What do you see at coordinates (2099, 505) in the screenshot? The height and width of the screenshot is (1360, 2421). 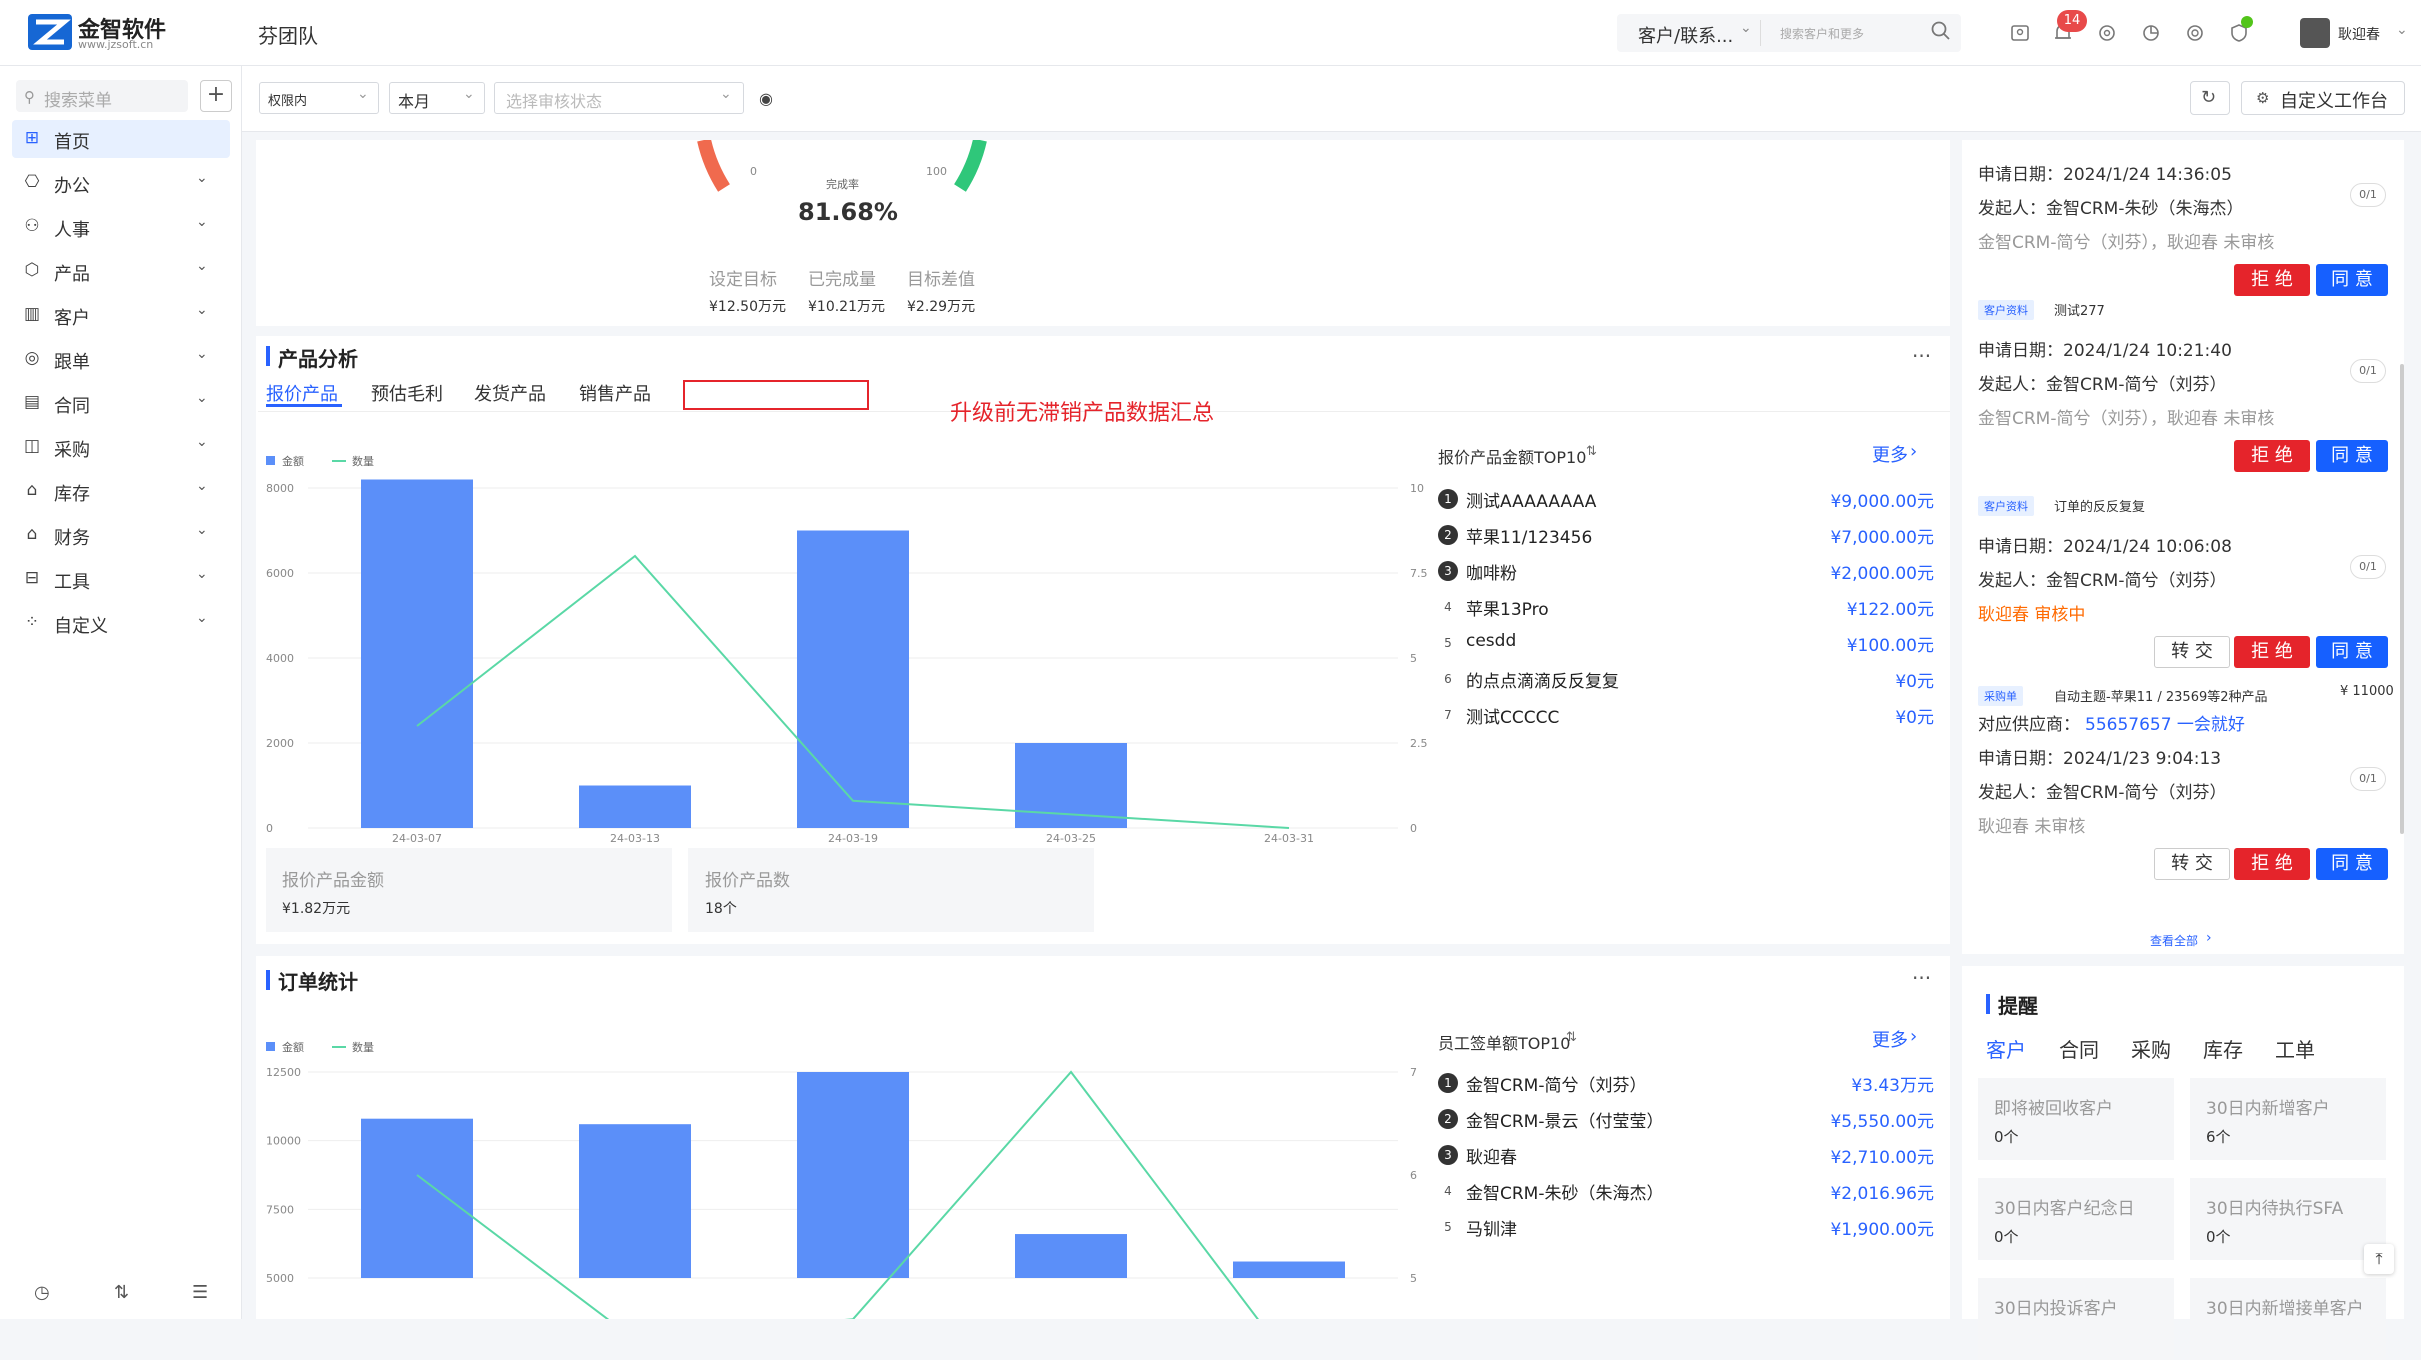 I see `approval-title: 订单的反反复复` at bounding box center [2099, 505].